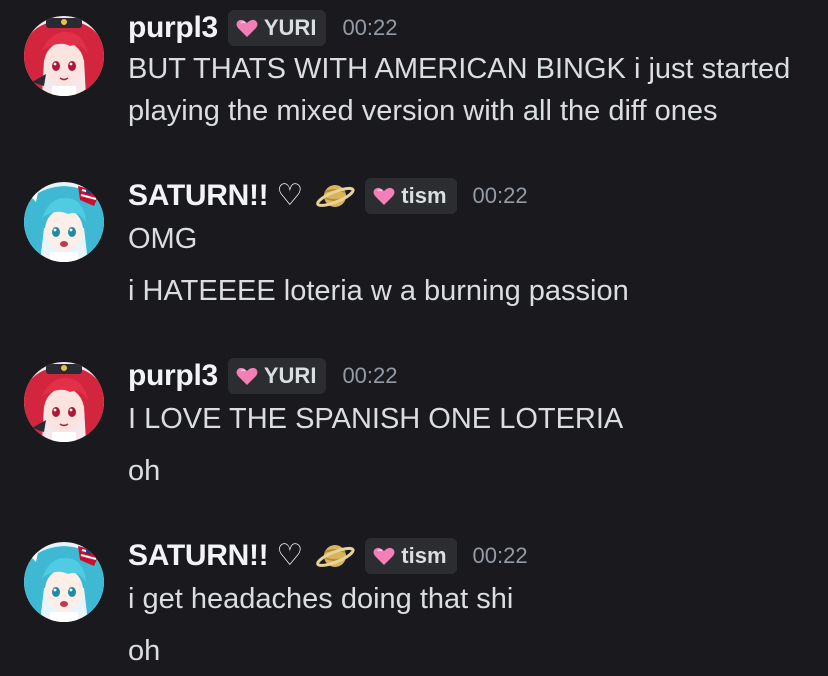 The image size is (828, 676). Describe the element at coordinates (162, 239) in the screenshot. I see `message-text: OMG` at that location.